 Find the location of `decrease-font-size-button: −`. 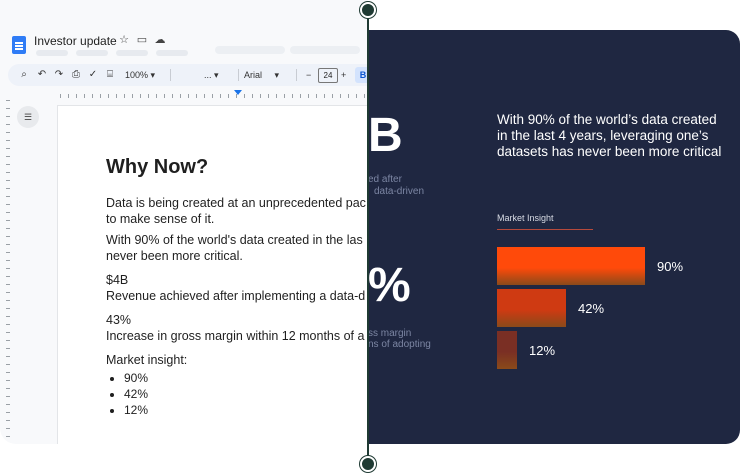

decrease-font-size-button: − is located at coordinates (308, 75).